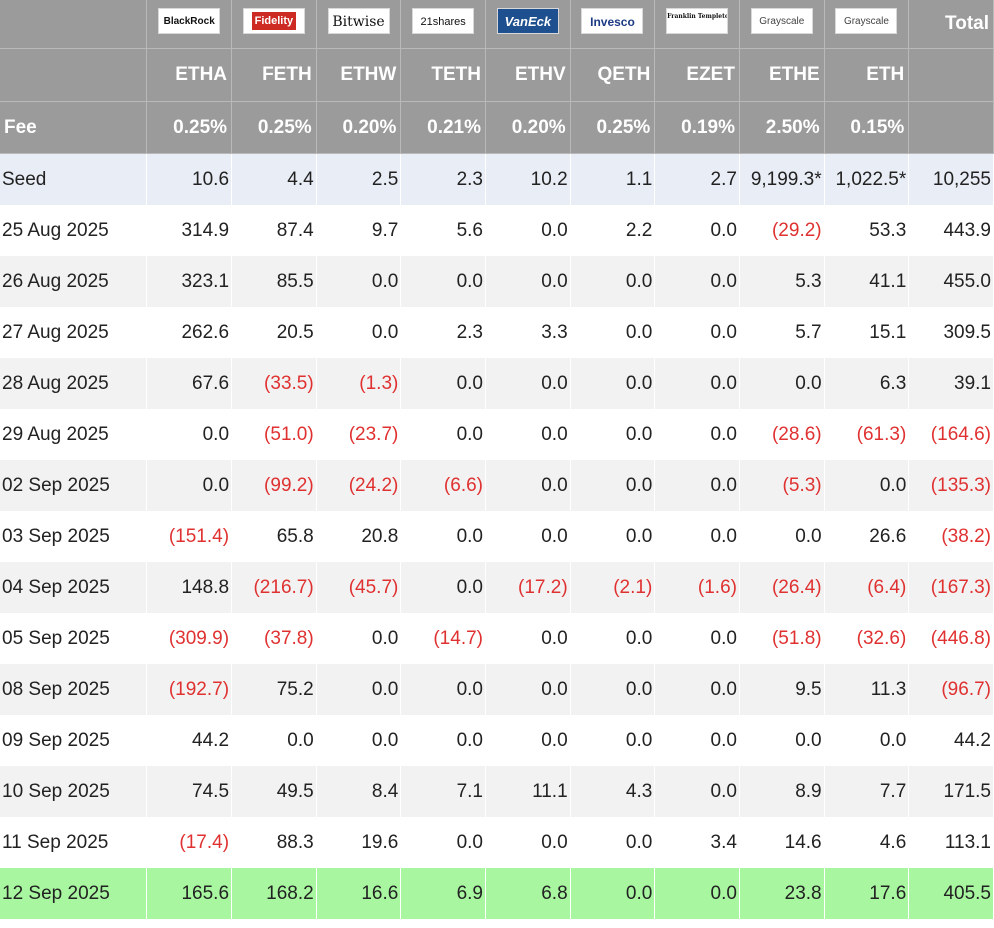 The image size is (994, 928). I want to click on flow-value-cell: 9,199.3*, so click(782, 179).